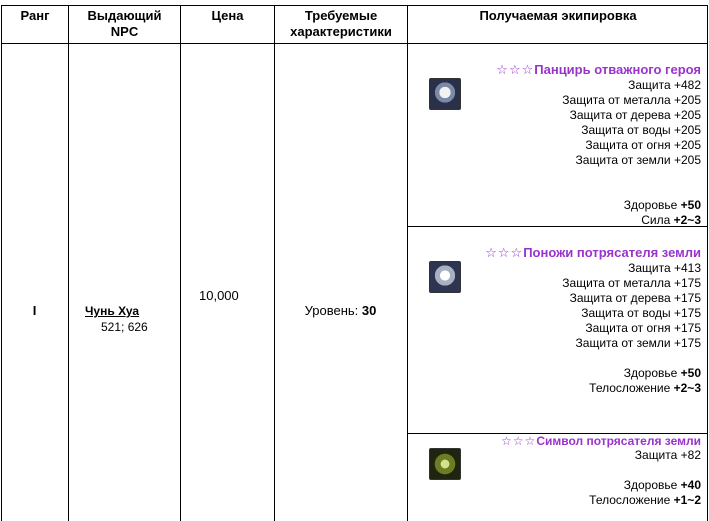  Describe the element at coordinates (617, 69) in the screenshot. I see `item-name-armor: Панцирь отважного героя` at that location.